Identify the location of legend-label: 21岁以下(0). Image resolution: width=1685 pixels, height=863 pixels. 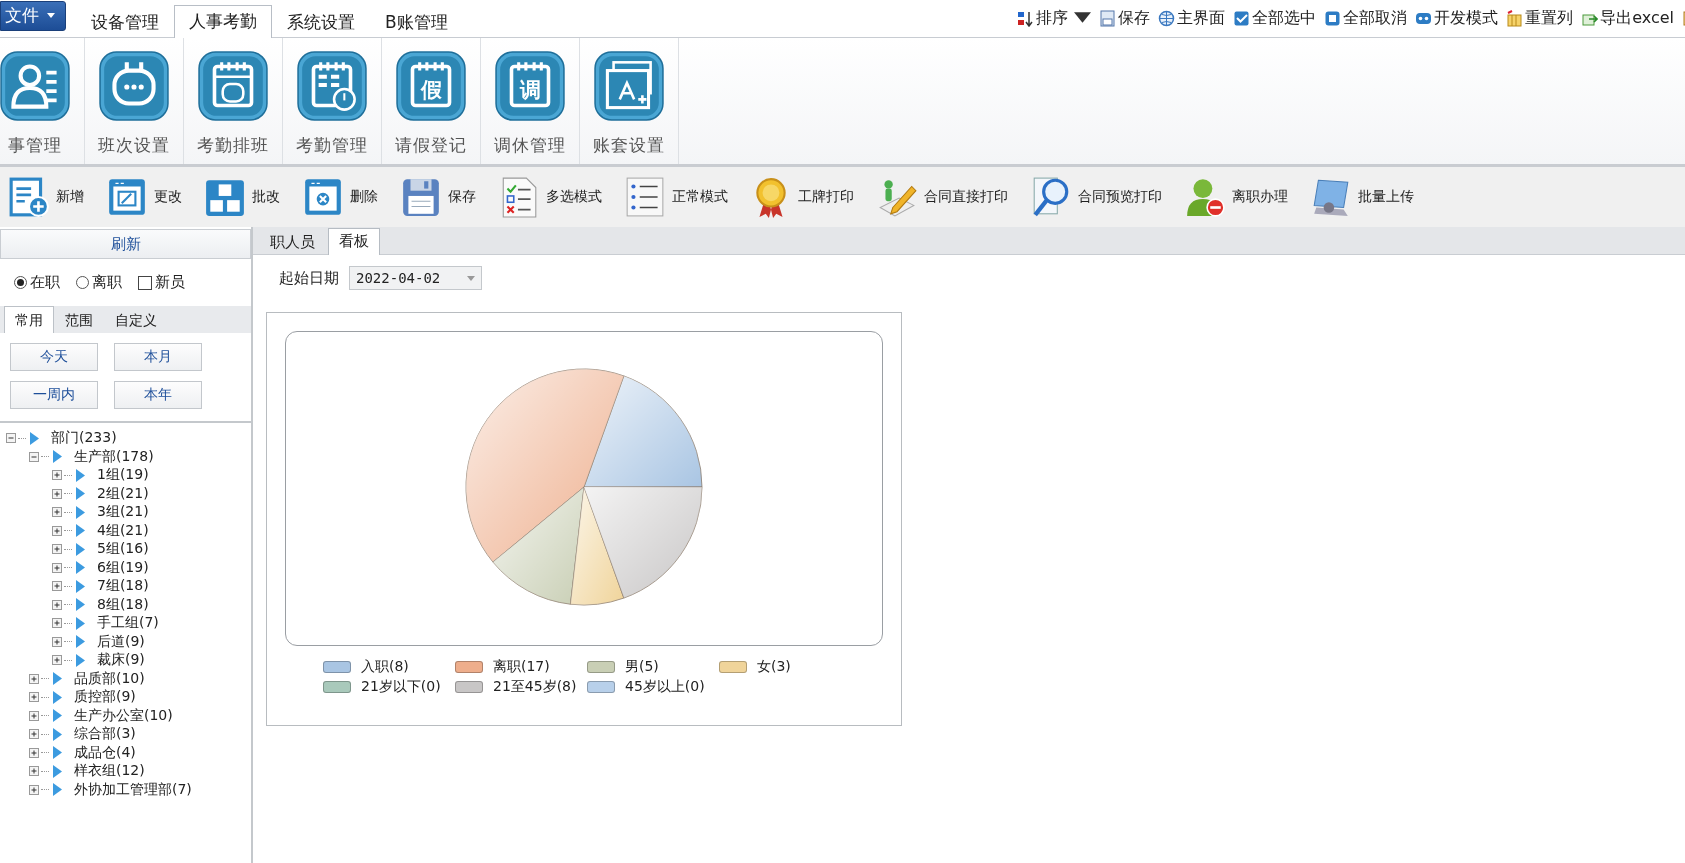
(401, 687).